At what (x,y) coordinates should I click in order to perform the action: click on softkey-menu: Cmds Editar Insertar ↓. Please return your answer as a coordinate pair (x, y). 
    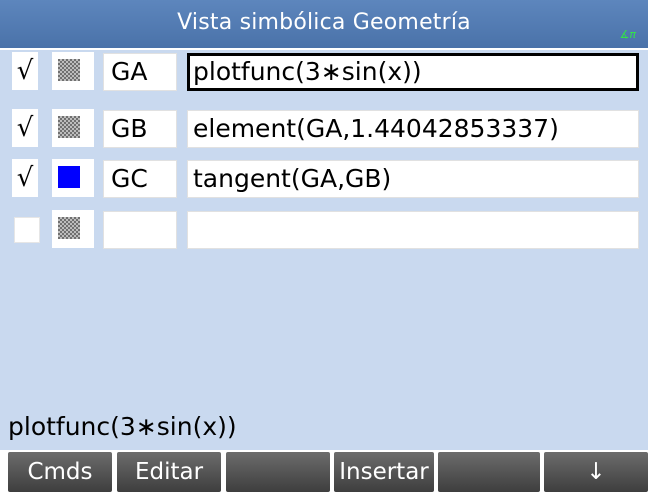
    Looking at the image, I should click on (324, 473).